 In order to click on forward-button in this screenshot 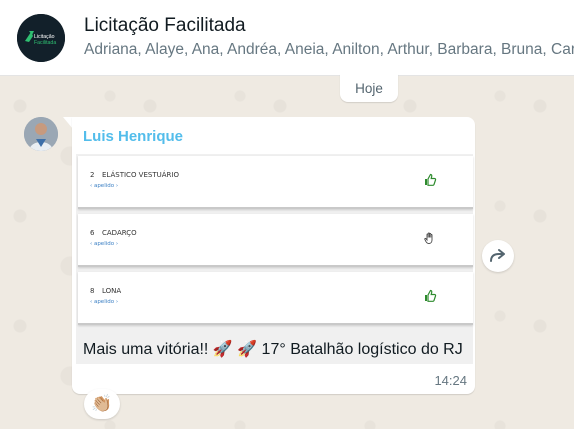, I will do `click(498, 256)`.